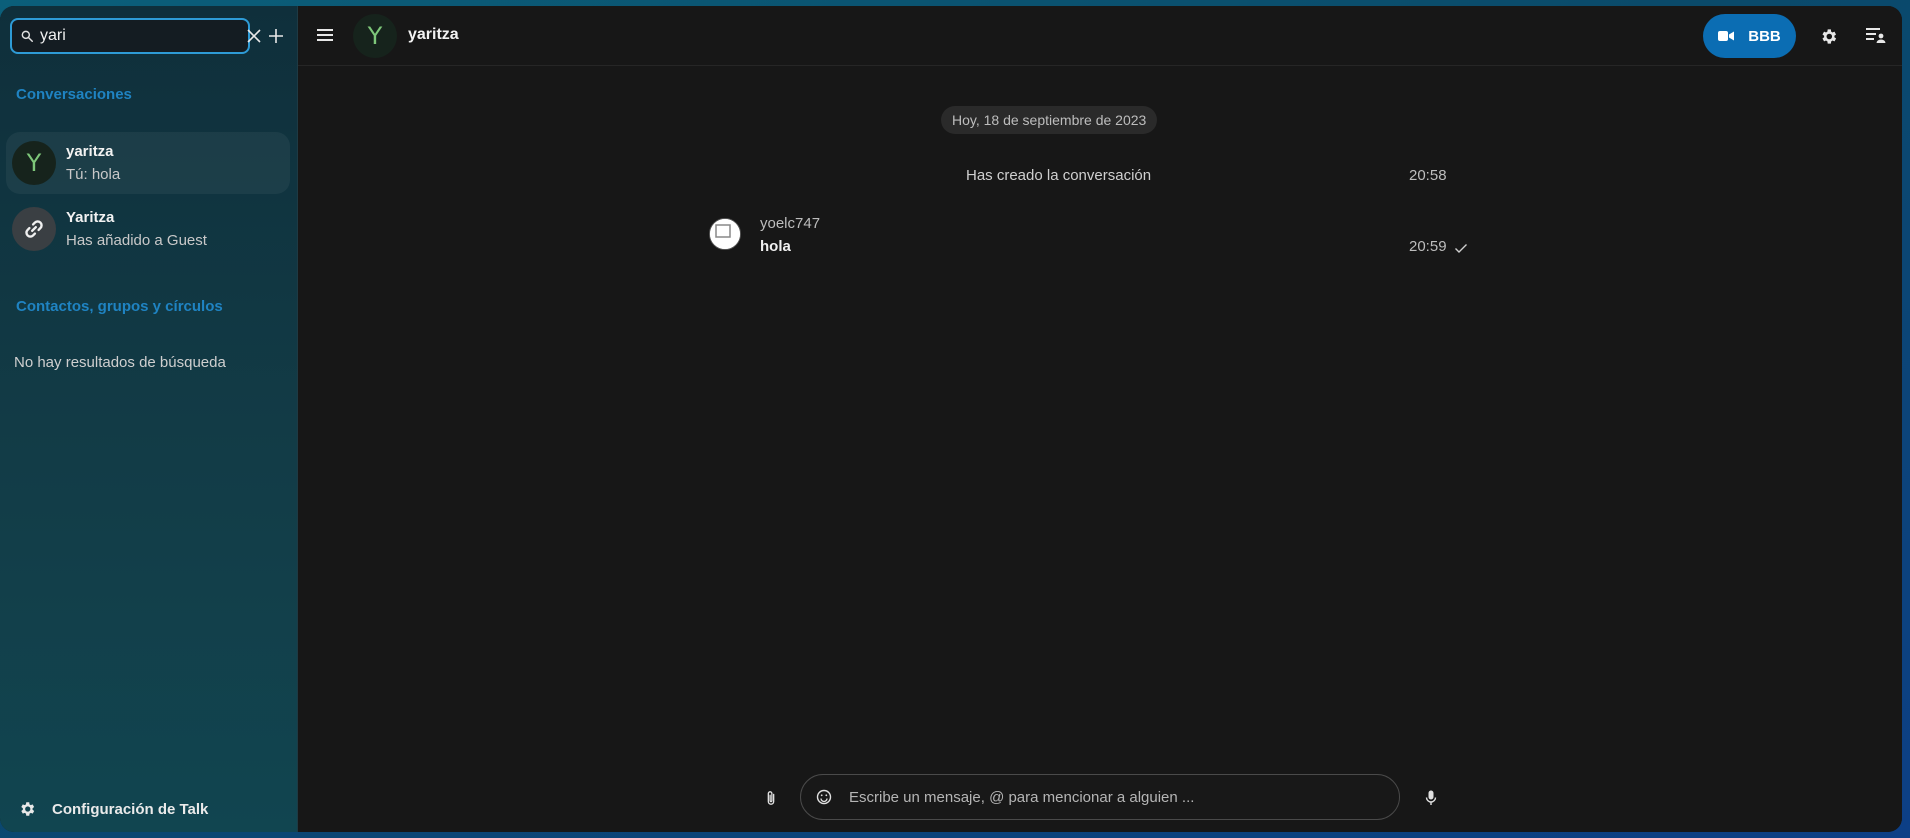 This screenshot has height=838, width=1910. I want to click on new-conversation-button, so click(276, 36).